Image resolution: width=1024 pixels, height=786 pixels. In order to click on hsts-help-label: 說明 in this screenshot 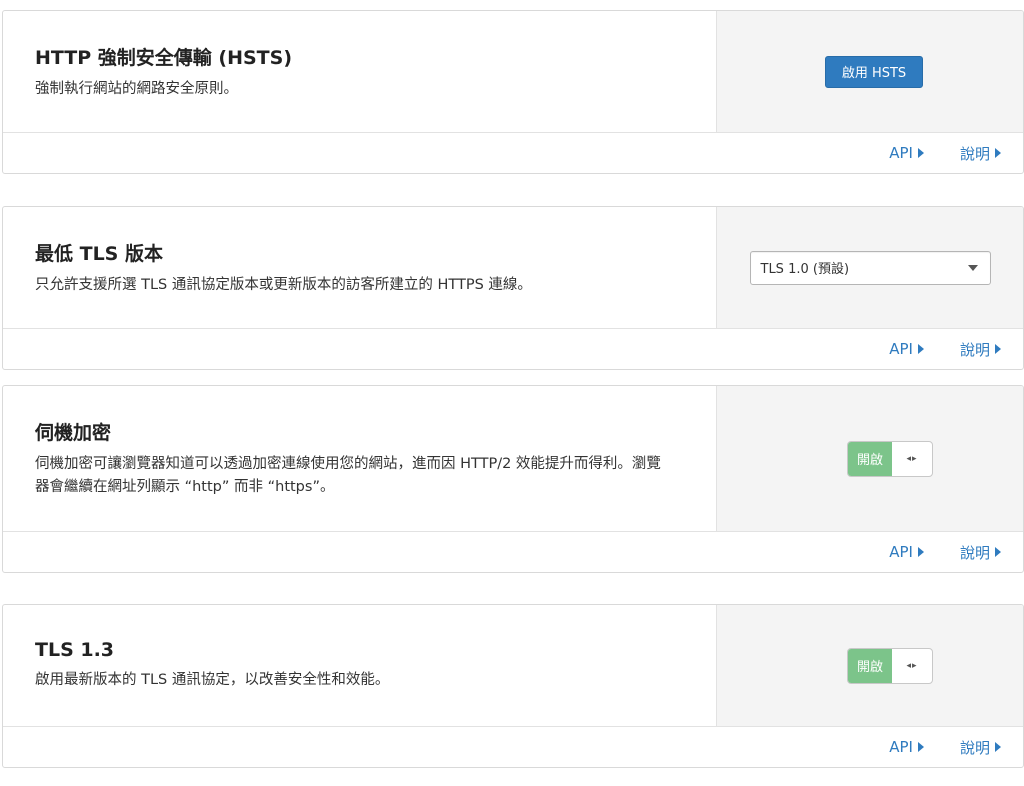, I will do `click(974, 153)`.